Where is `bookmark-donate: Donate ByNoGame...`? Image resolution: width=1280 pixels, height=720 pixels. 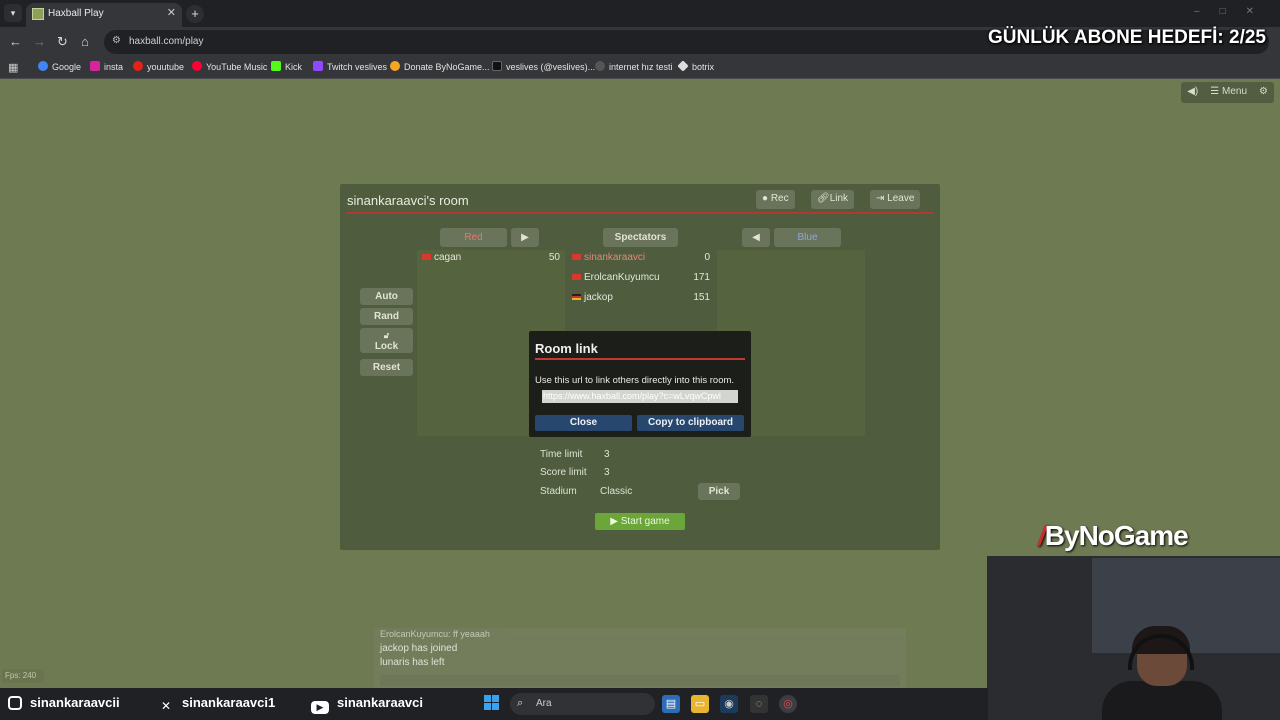
bookmark-donate: Donate ByNoGame... is located at coordinates (440, 66).